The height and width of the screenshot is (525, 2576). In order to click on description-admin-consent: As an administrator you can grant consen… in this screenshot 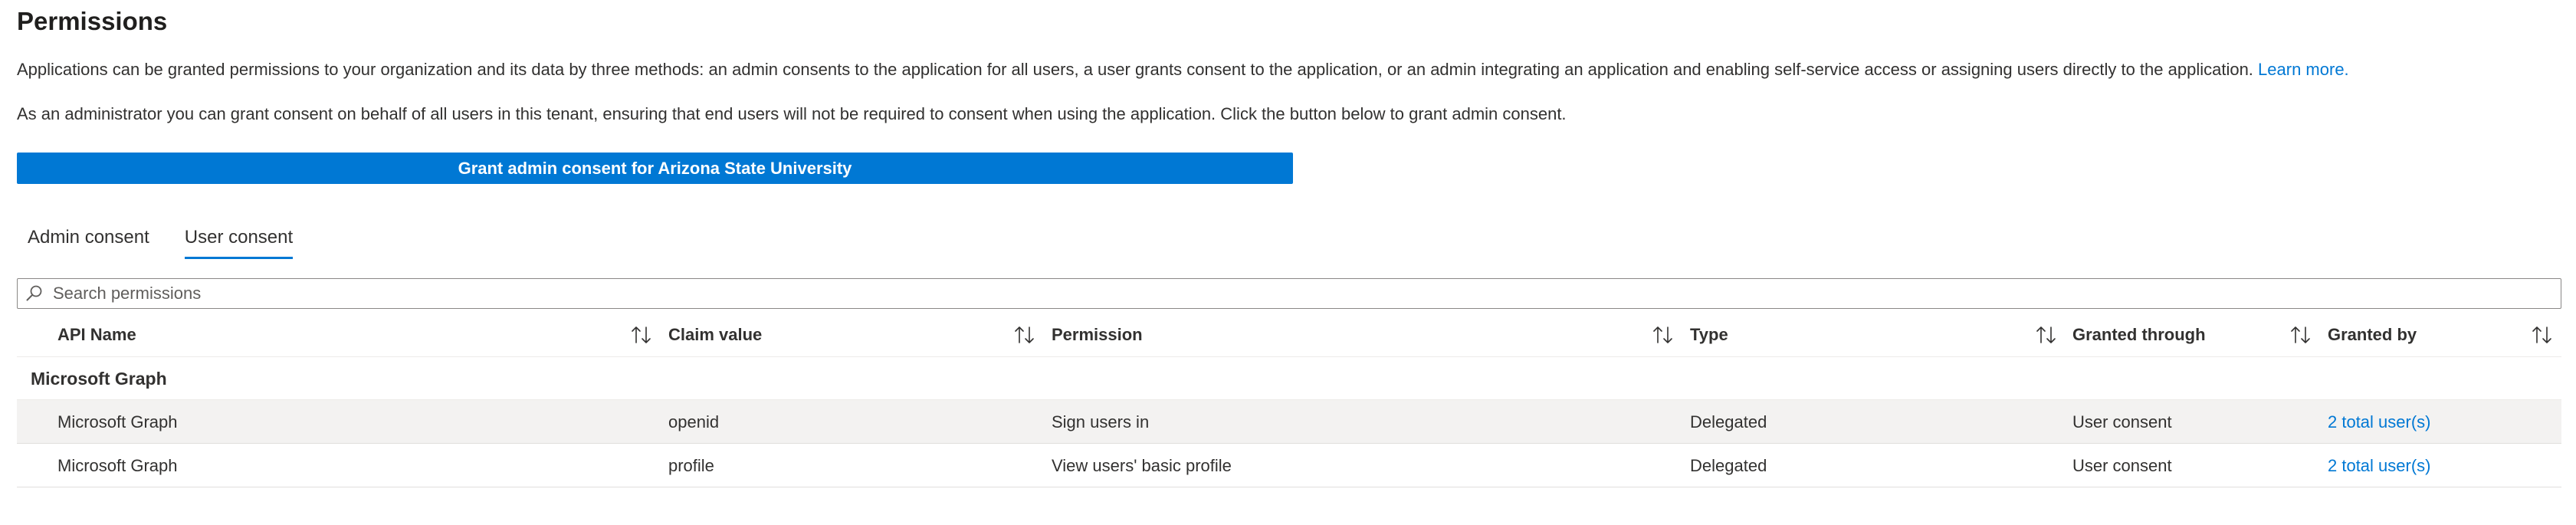, I will do `click(792, 113)`.